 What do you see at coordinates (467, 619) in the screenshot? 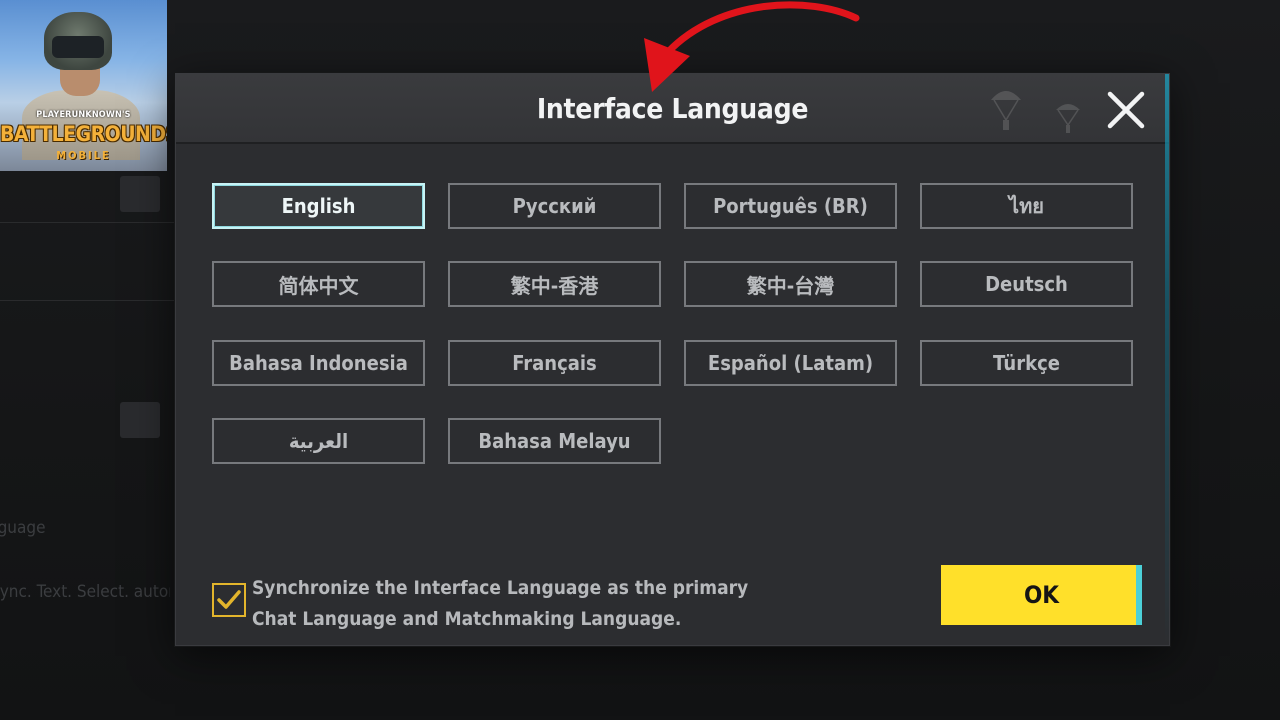
I see `sync-language-label-line2: Chat Language and Matchmaking Language.` at bounding box center [467, 619].